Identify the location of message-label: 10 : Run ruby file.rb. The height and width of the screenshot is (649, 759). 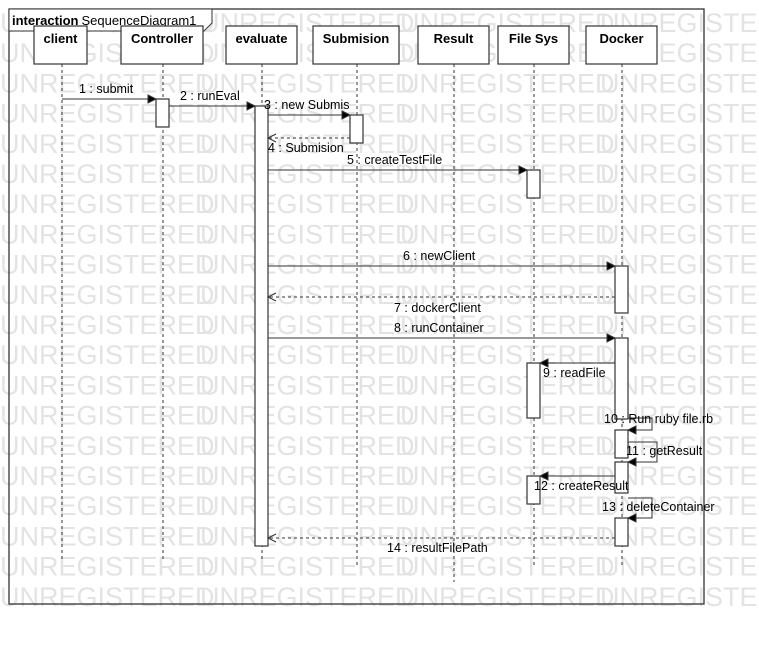
(658, 419).